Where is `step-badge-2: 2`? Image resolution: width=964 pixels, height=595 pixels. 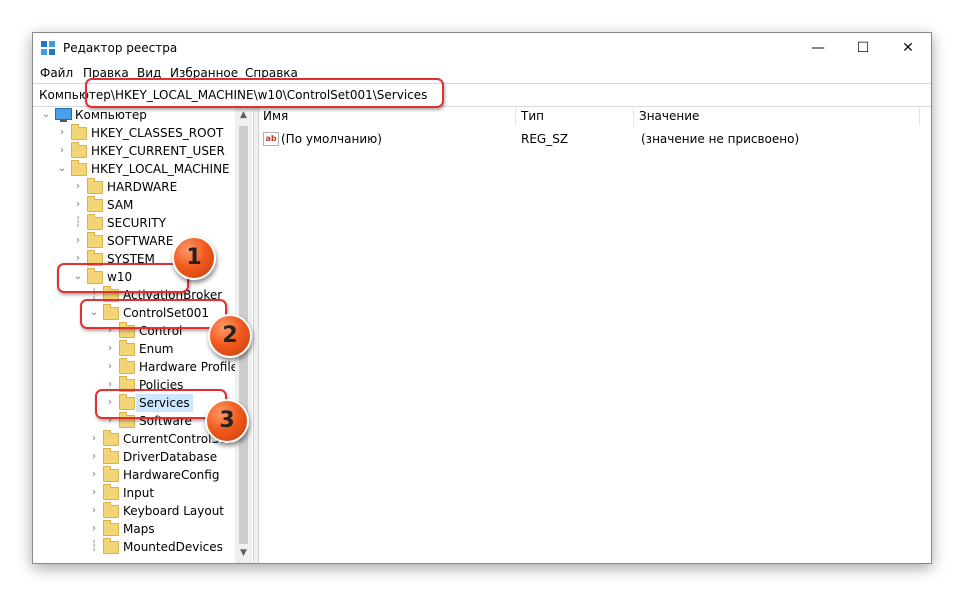
step-badge-2: 2 is located at coordinates (230, 336).